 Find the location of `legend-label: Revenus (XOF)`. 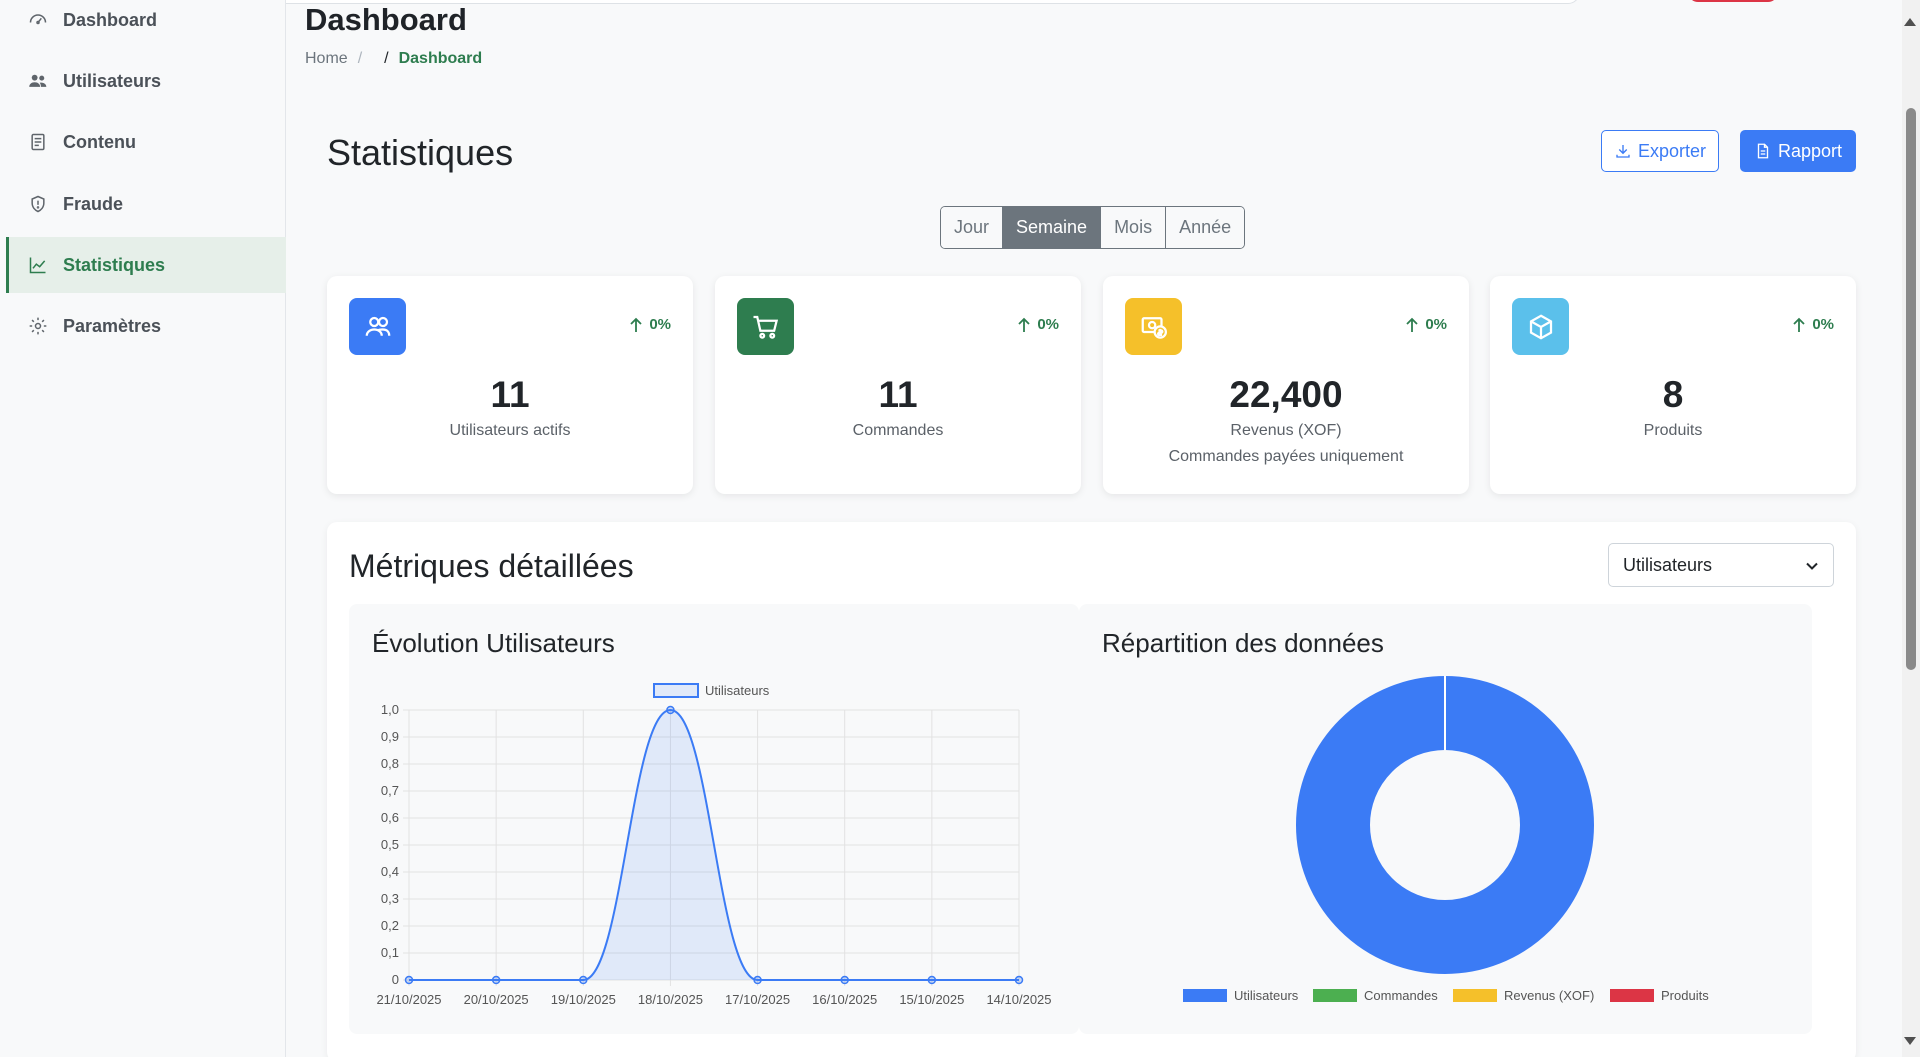

legend-label: Revenus (XOF) is located at coordinates (1549, 995).